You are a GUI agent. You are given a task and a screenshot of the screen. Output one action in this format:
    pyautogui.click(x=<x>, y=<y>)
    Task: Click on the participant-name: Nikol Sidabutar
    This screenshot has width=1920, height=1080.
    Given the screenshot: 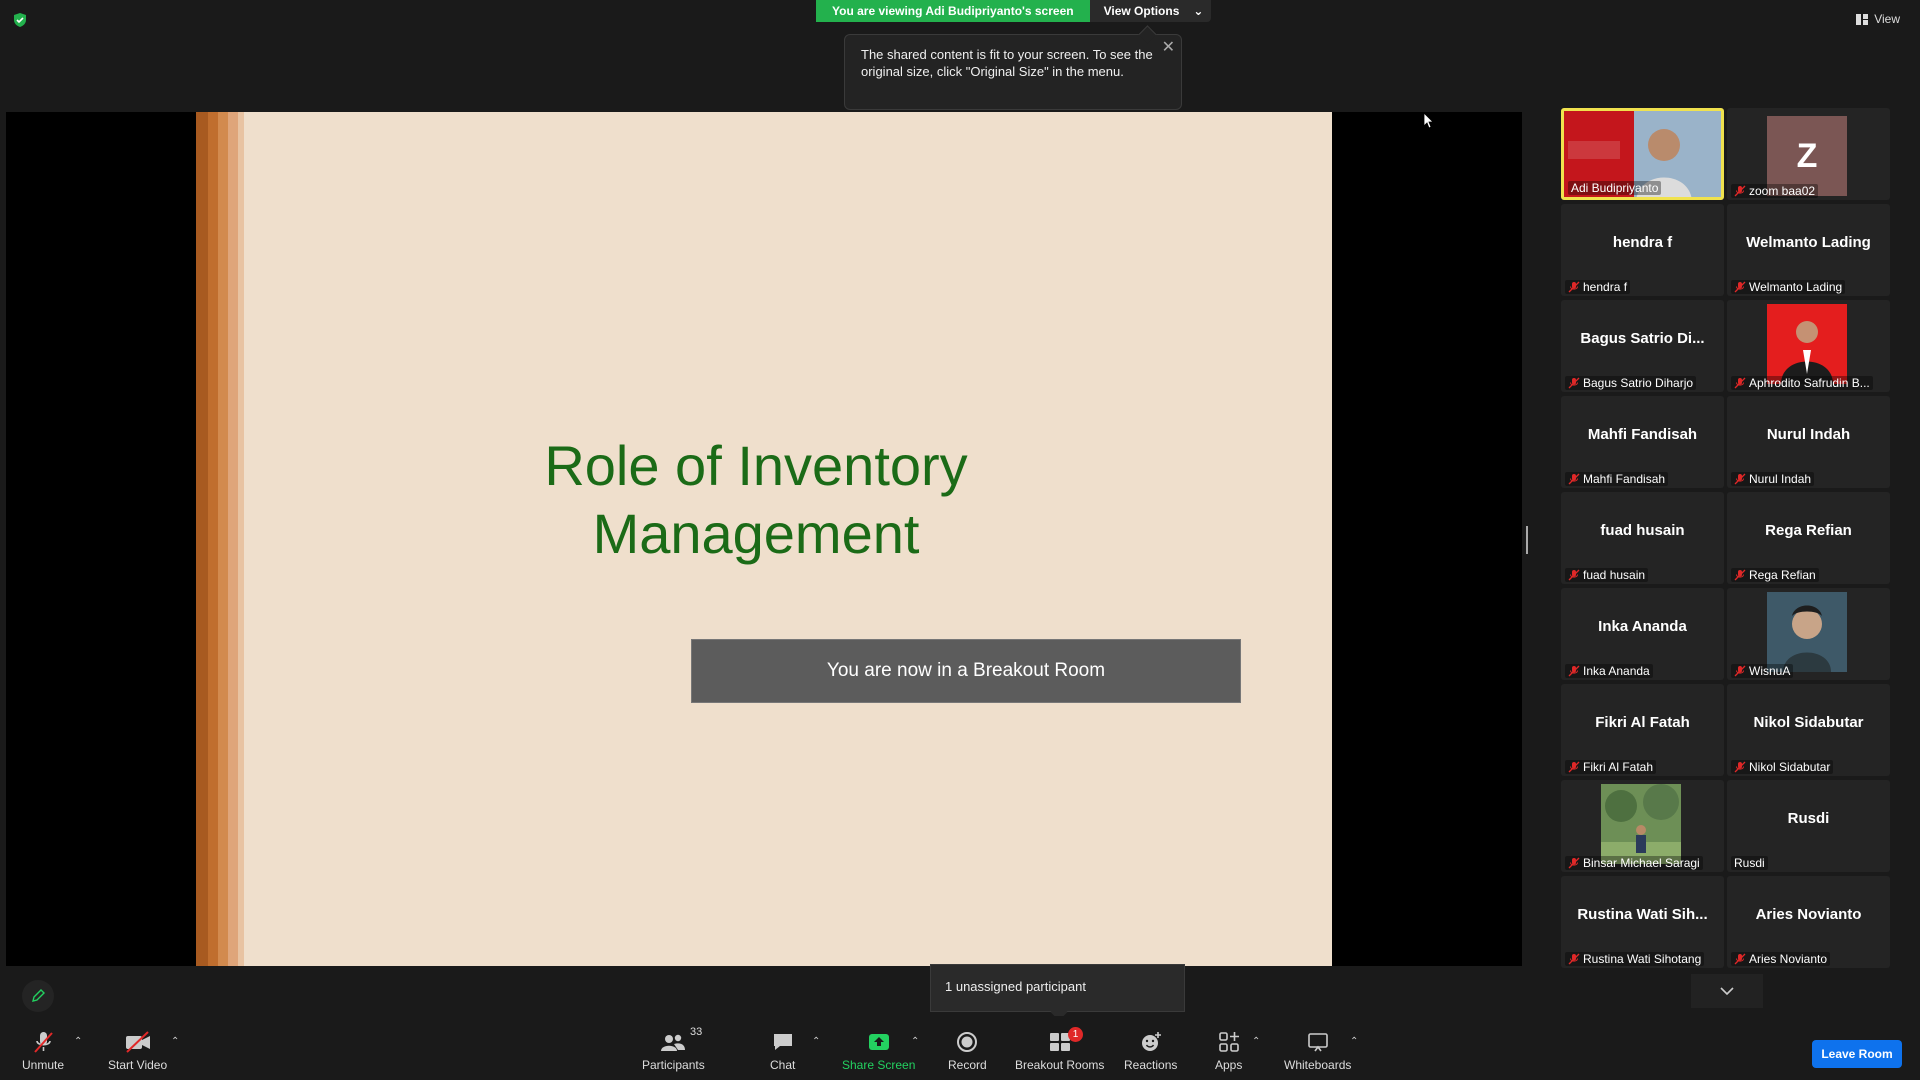 What is the action you would take?
    pyautogui.click(x=1790, y=767)
    